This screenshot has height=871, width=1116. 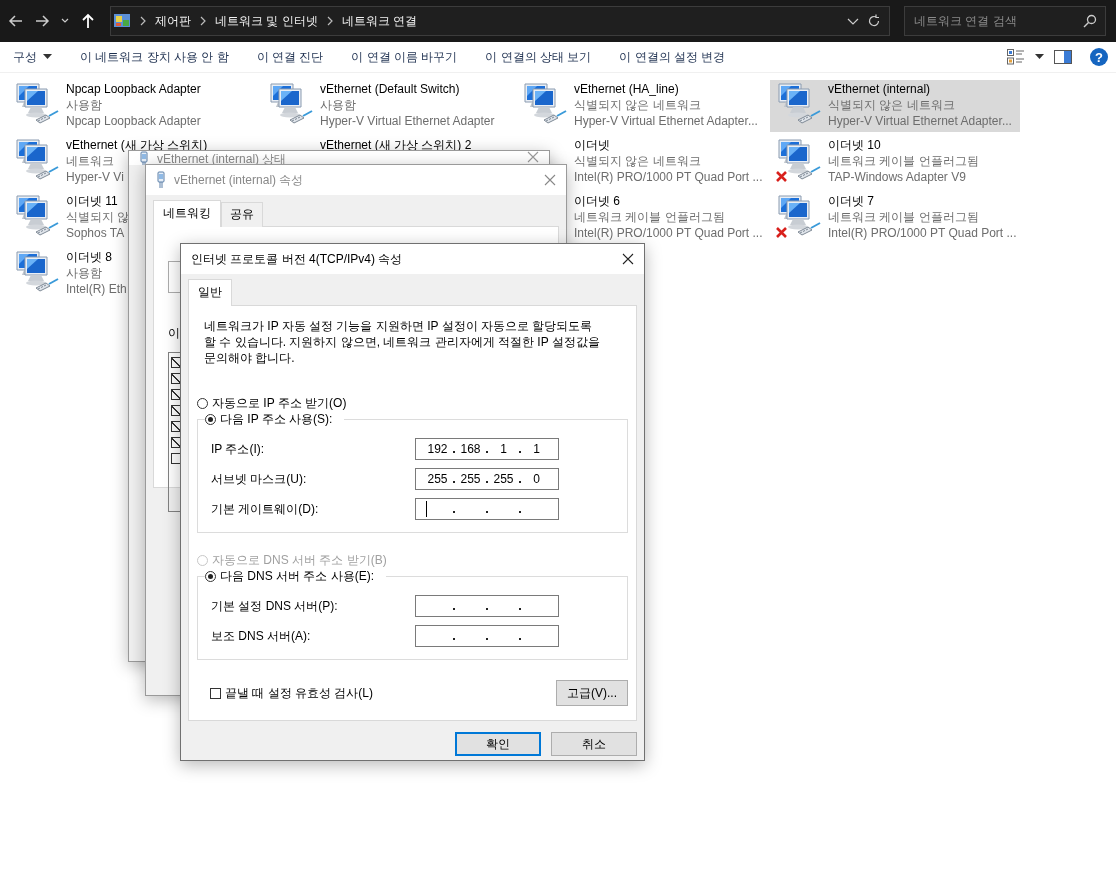 What do you see at coordinates (239, 180) in the screenshot?
I see `window-title: vEthernet (internal) 속성` at bounding box center [239, 180].